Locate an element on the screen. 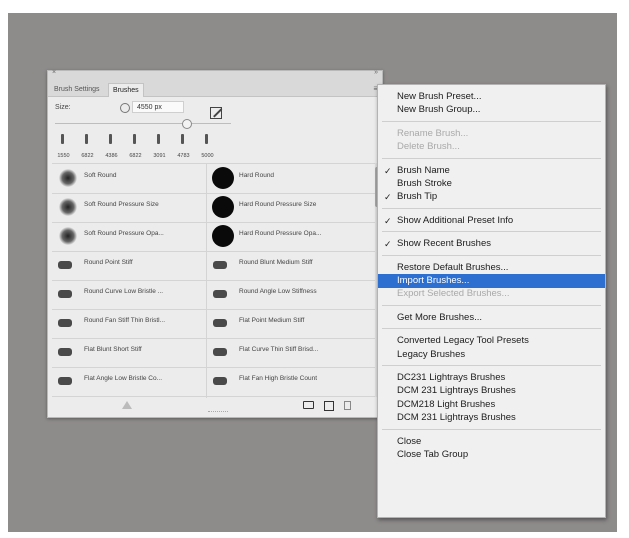  menu-item: ✓ Brush Tip is located at coordinates (491, 197).